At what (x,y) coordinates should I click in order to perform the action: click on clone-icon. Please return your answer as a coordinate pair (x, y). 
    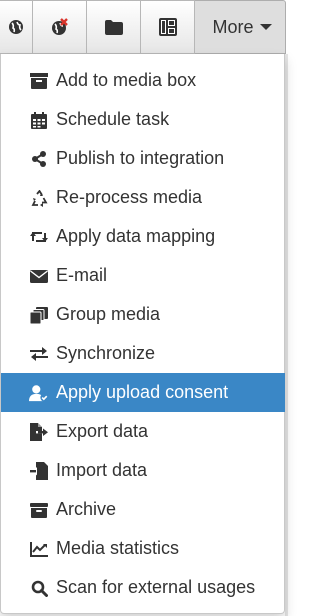
    Looking at the image, I should click on (39, 315).